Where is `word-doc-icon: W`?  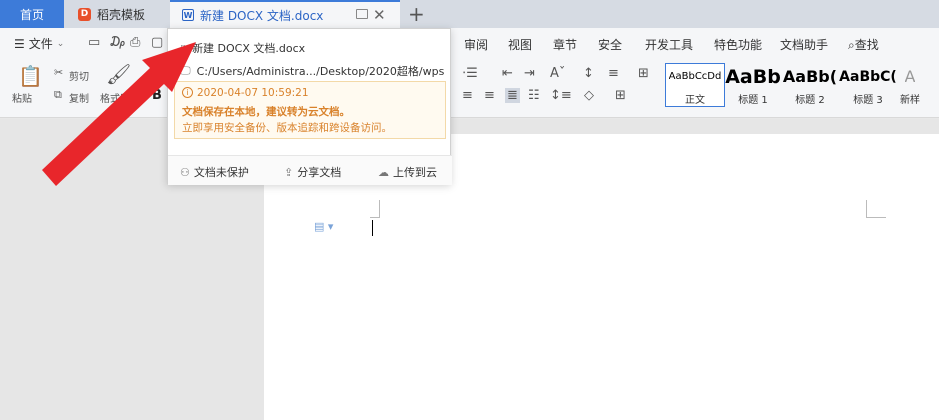 word-doc-icon: W is located at coordinates (188, 15).